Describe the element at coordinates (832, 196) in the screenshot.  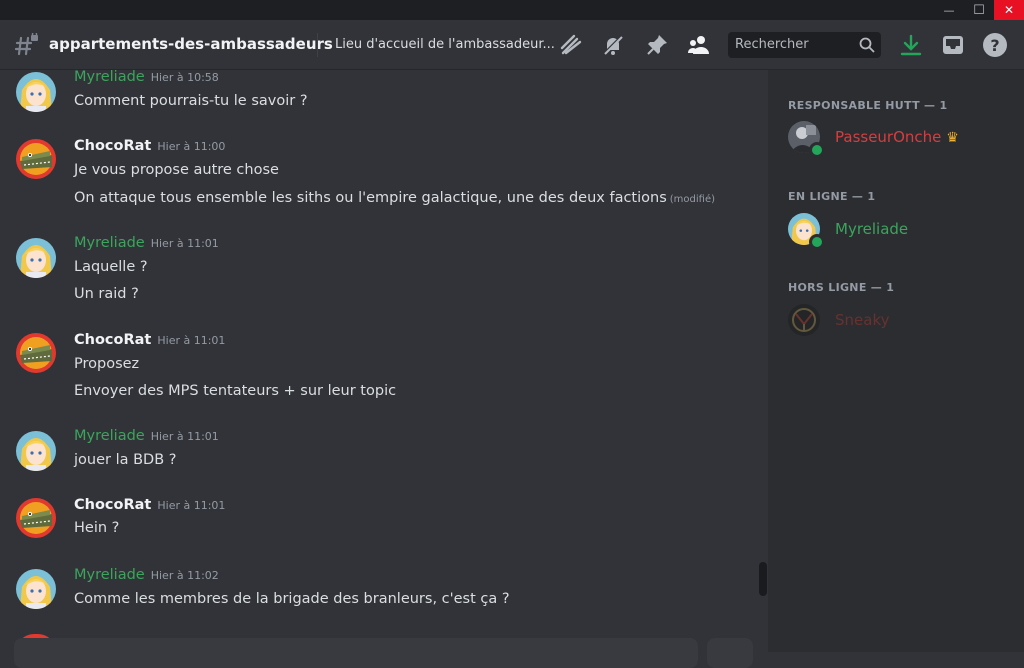
I see `member-group-title: EN LIGNE — 1` at that location.